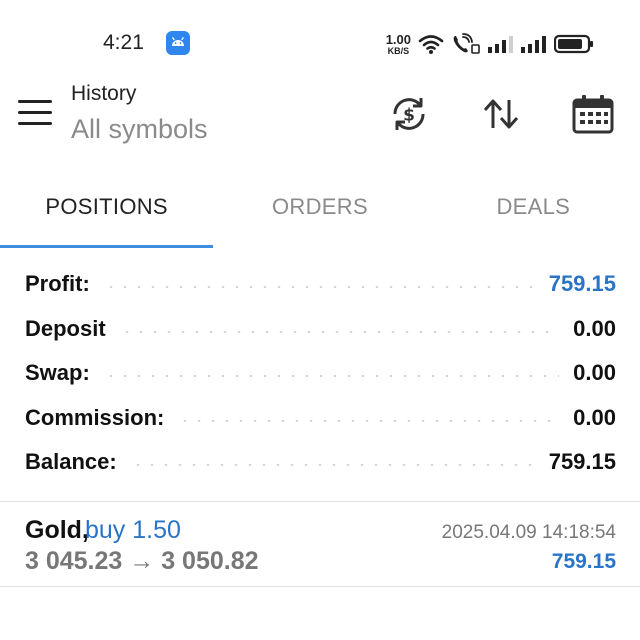  I want to click on swap-value: 0.00, so click(594, 373).